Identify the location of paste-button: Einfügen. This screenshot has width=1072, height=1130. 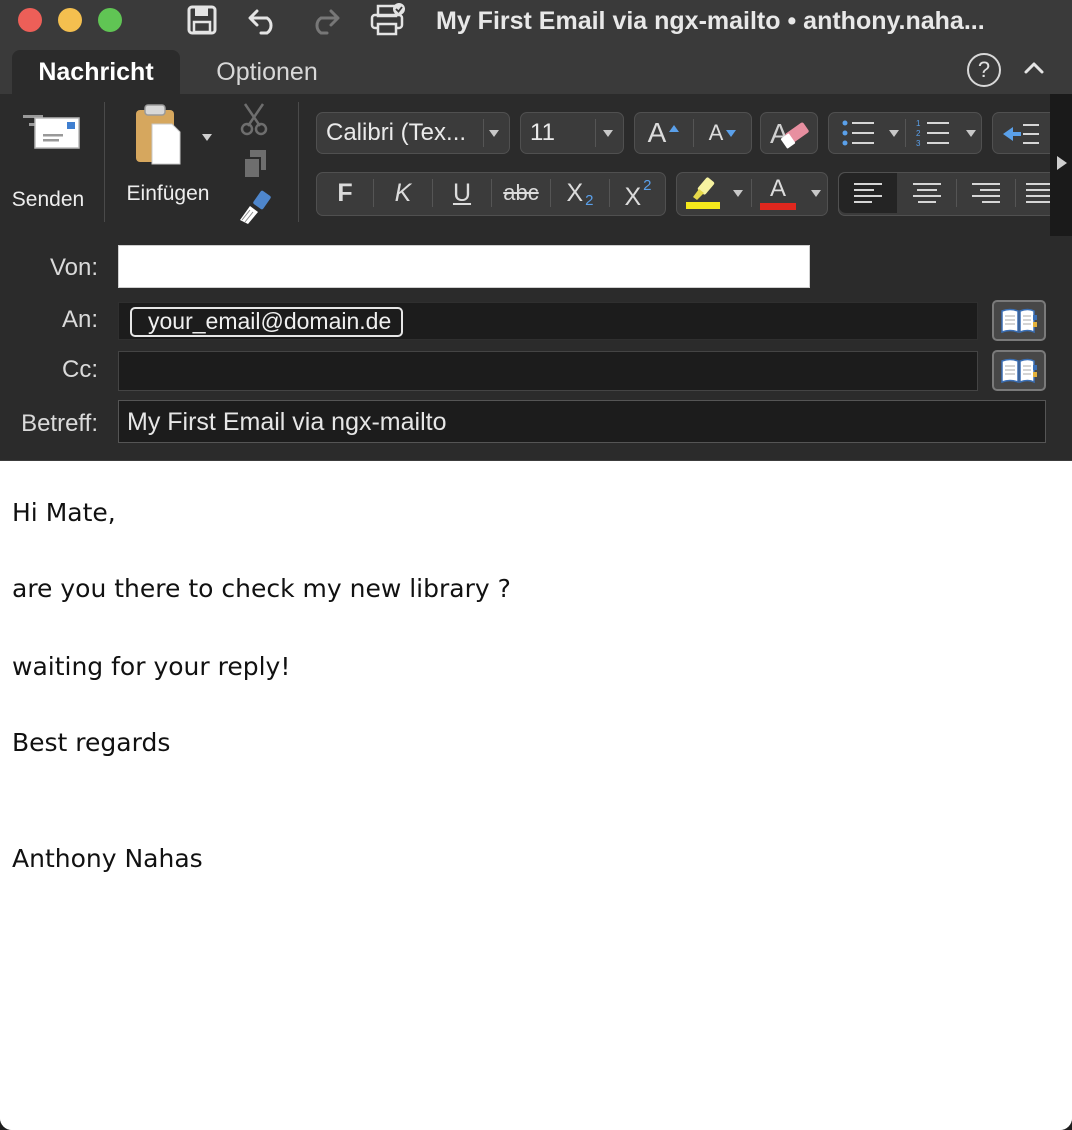
(168, 154).